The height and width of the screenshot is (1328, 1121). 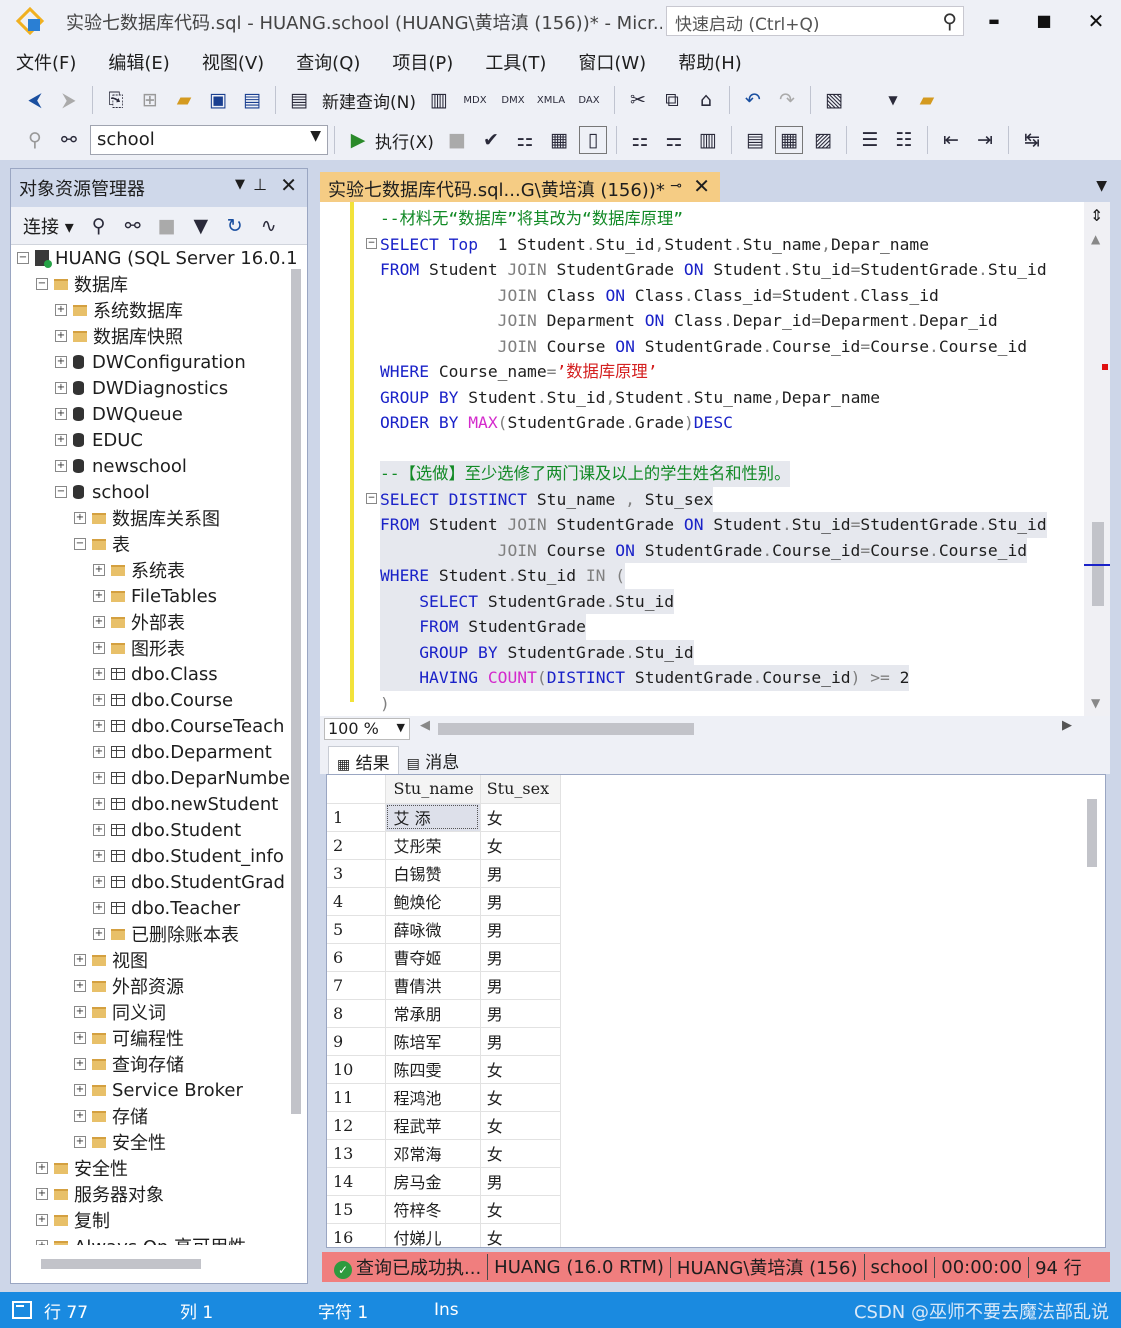 What do you see at coordinates (233, 62) in the screenshot?
I see `menu-view: 视图(V)` at bounding box center [233, 62].